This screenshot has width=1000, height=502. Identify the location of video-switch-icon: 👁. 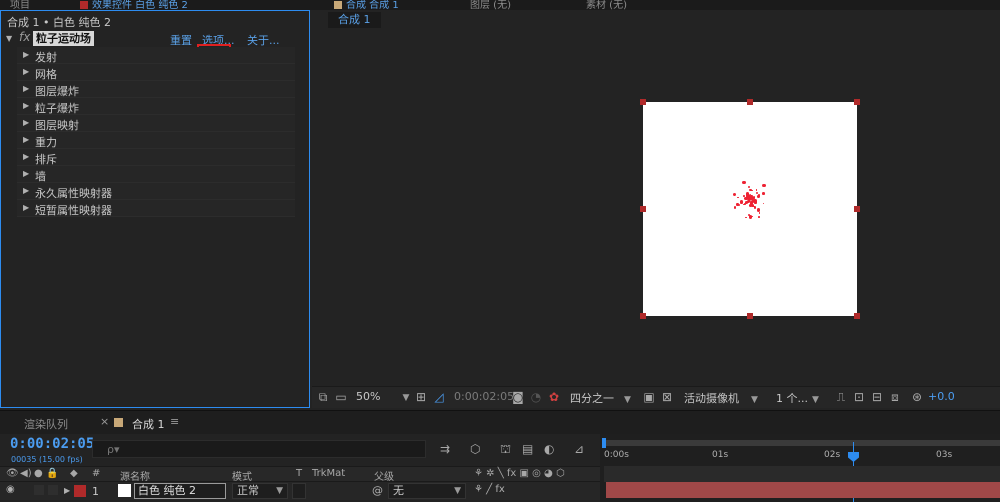
(12, 473).